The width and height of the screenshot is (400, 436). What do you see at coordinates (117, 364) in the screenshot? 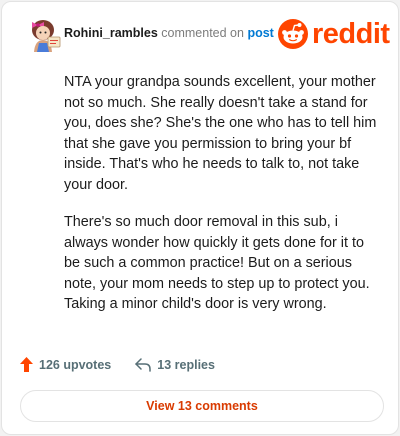
I see `comment-stats: 126 upvotes 13 replies` at bounding box center [117, 364].